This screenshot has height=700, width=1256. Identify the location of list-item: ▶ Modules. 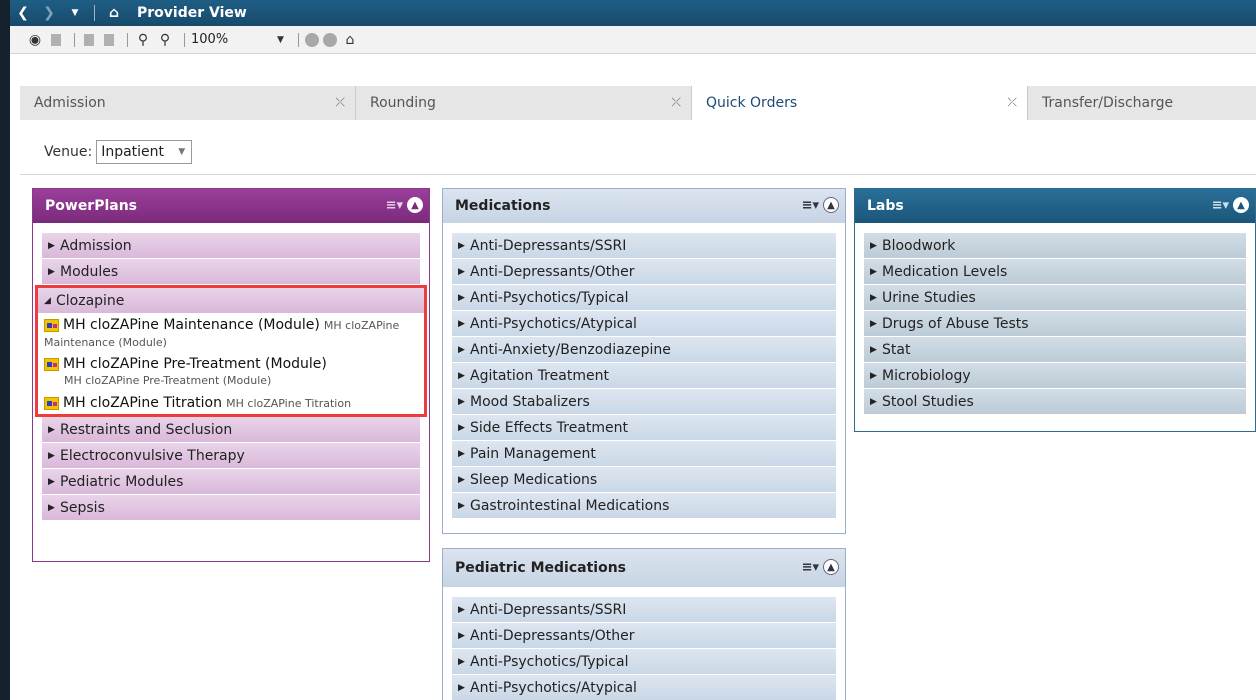
(231, 272).